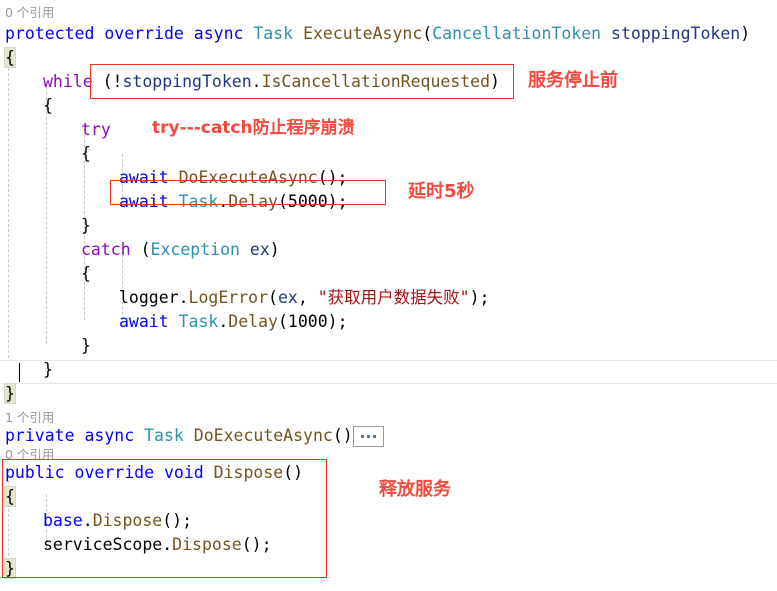 The image size is (777, 591). I want to click on code-token: catch, so click(106, 249).